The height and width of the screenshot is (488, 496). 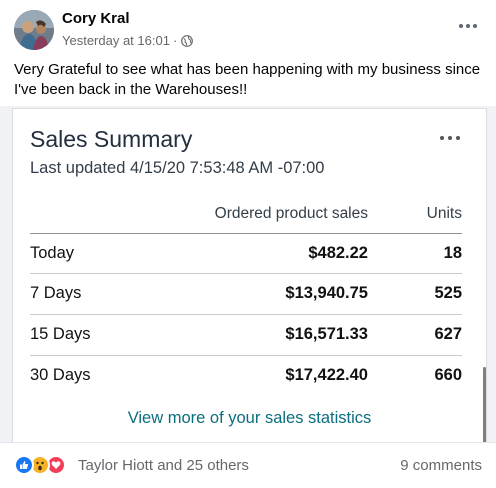 I want to click on column-header-sales: Ordered product sales, so click(x=291, y=213).